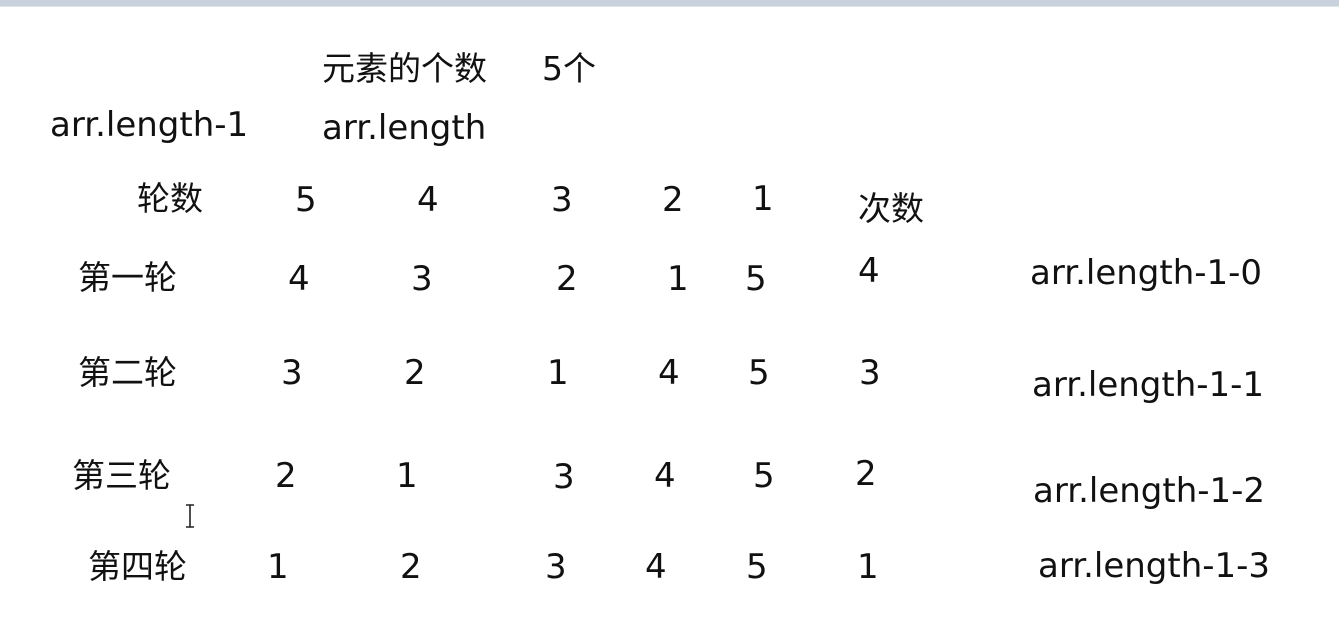 Image resolution: width=1339 pixels, height=620 pixels. Describe the element at coordinates (1146, 273) in the screenshot. I see `round-formula: arr.length-1-0` at that location.